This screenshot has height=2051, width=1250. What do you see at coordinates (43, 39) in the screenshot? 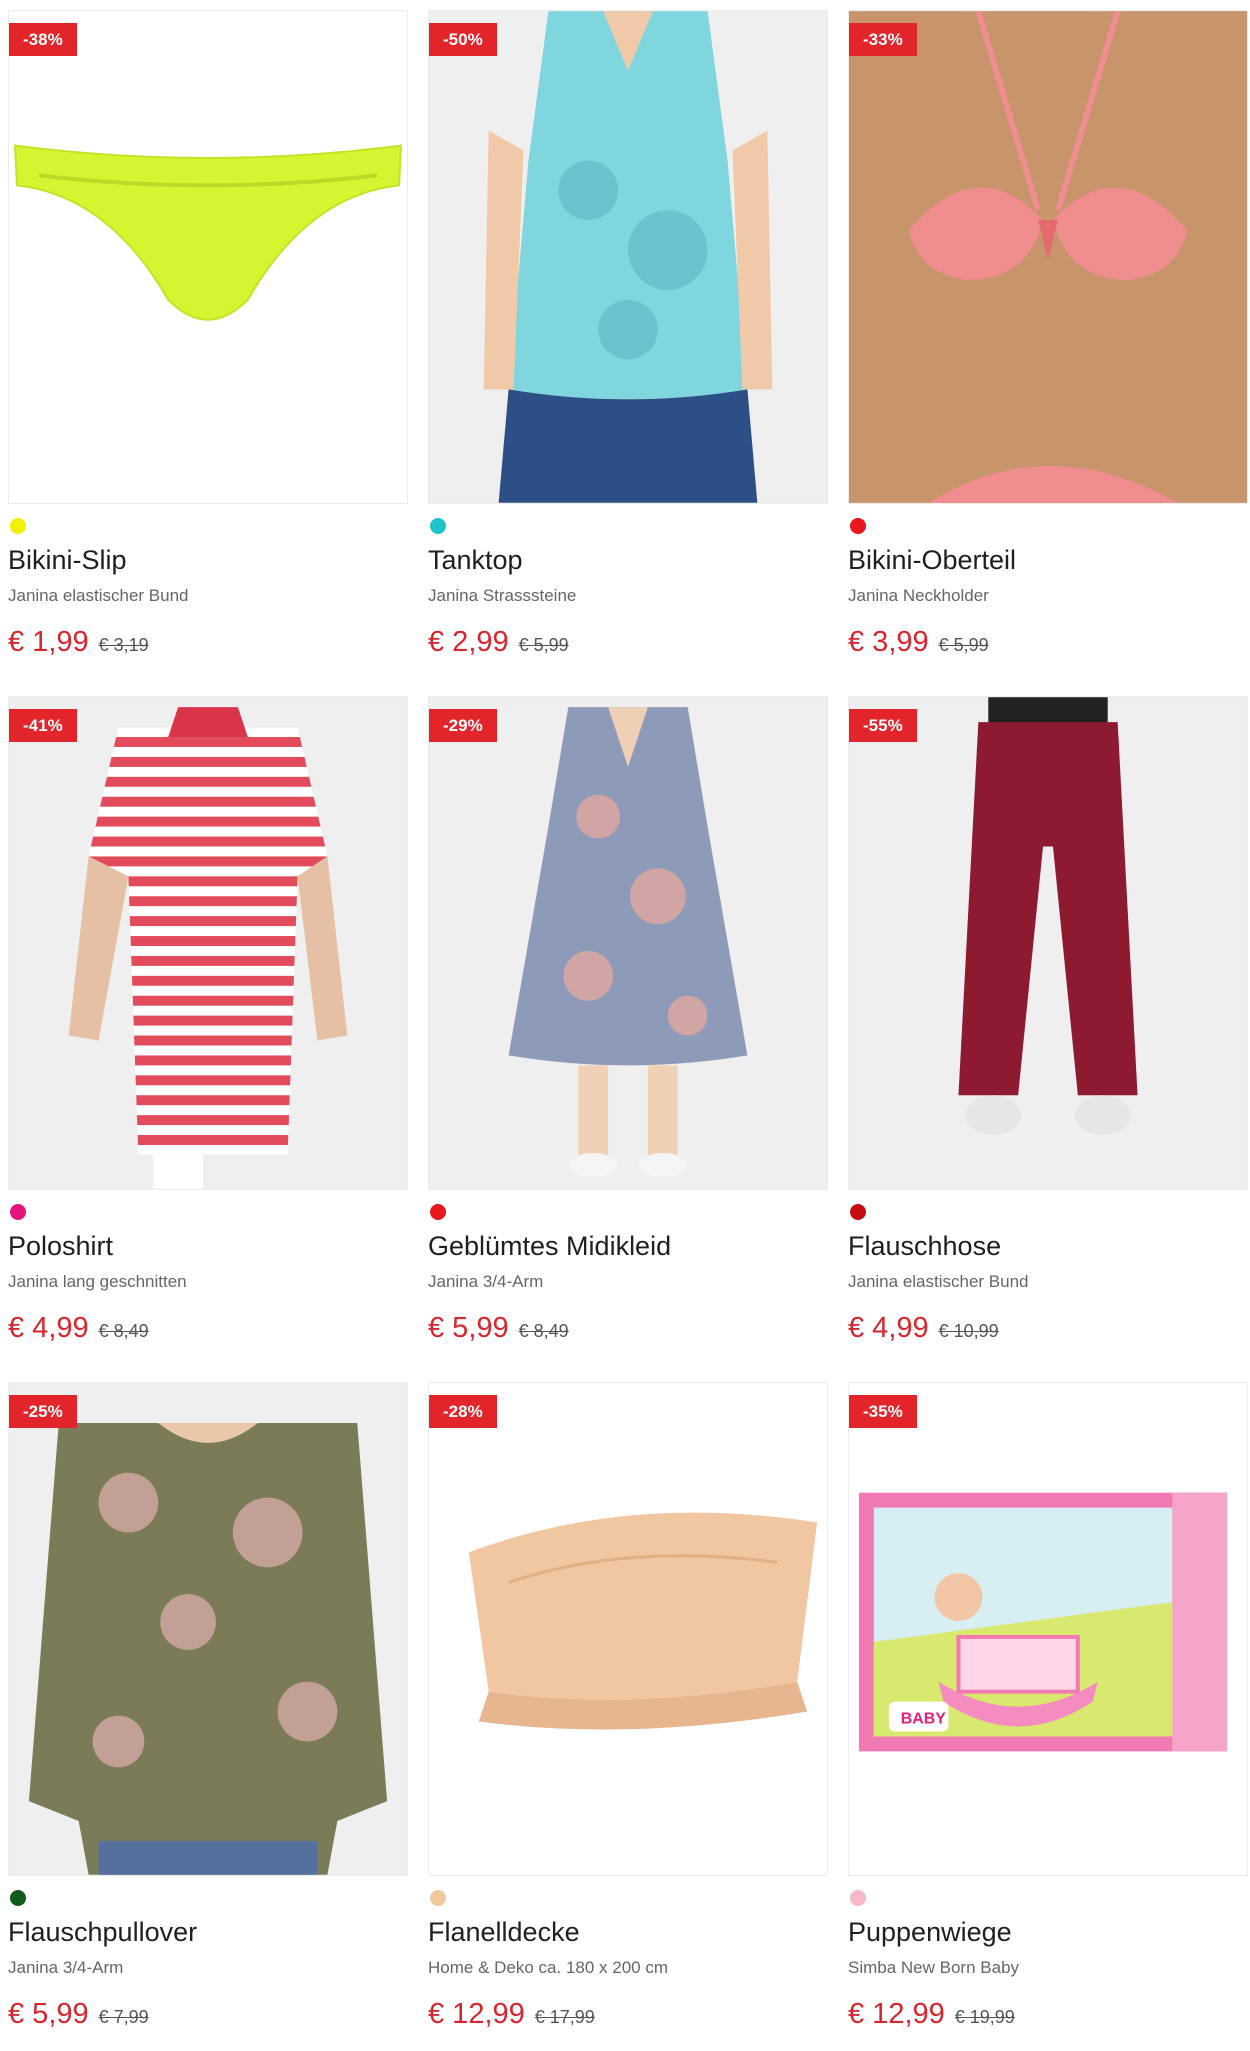
I see `discount-badge: -38%` at bounding box center [43, 39].